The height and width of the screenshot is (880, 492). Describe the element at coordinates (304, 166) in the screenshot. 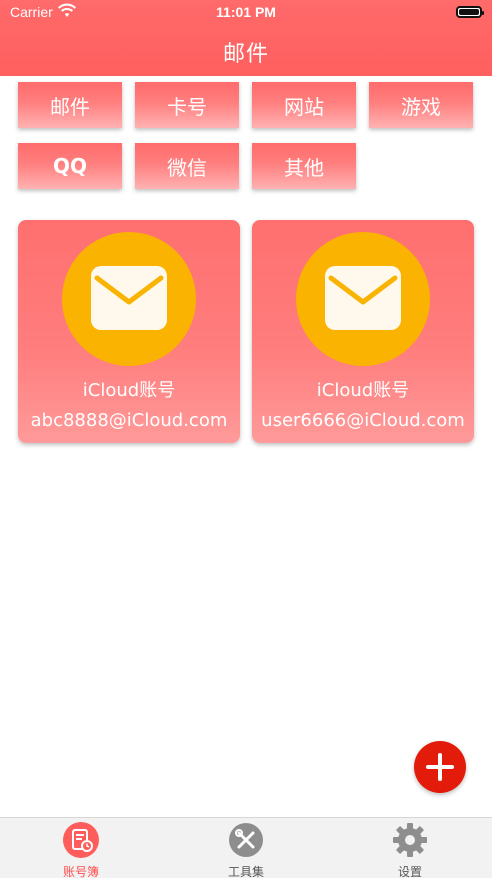

I see `category-other-button: 其他` at that location.